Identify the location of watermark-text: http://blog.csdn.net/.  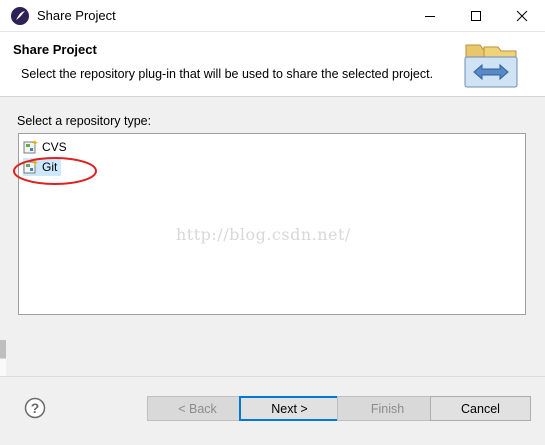
(263, 234).